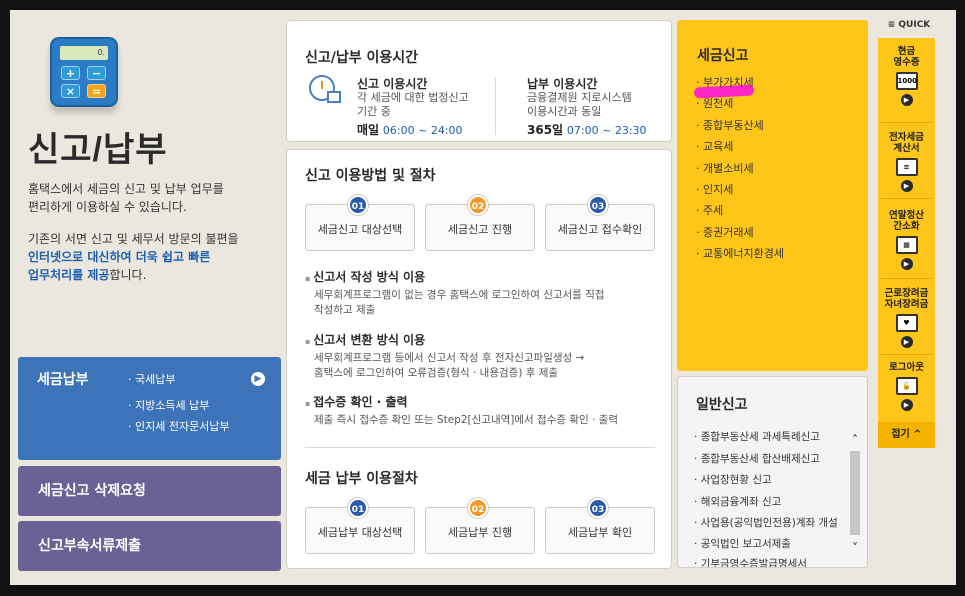 The height and width of the screenshot is (596, 965). I want to click on quick-earned-income-credit: 근로장려금 자녀장려금 ♥ ▶, so click(906, 318).